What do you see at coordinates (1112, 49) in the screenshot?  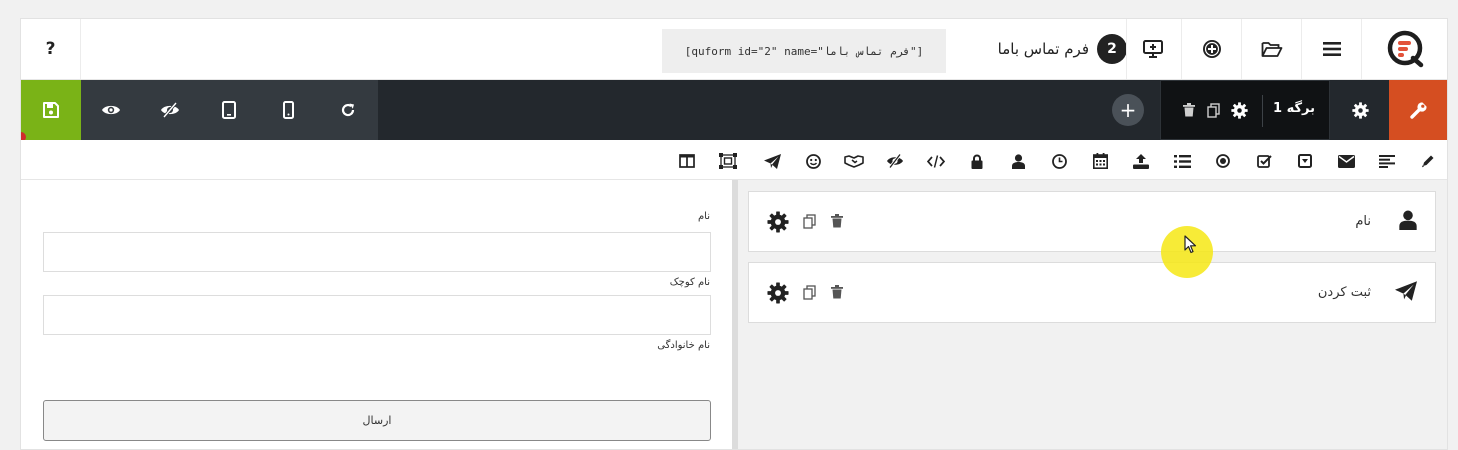 I see `form-id-badge: 2` at bounding box center [1112, 49].